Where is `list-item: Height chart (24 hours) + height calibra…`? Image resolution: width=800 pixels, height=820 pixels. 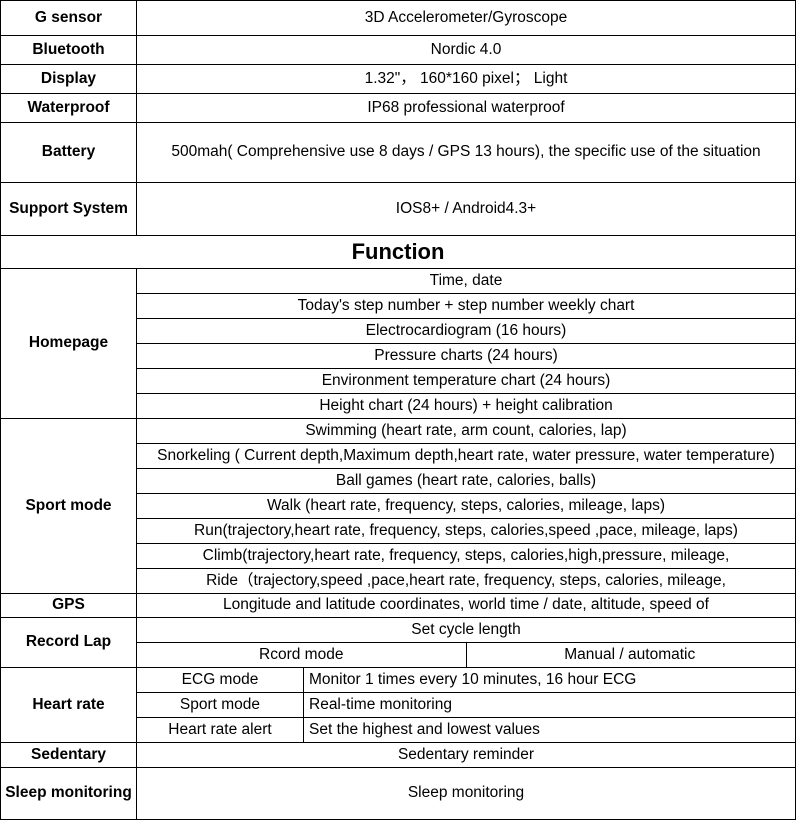
list-item: Height chart (24 hours) + height calibra… is located at coordinates (466, 406).